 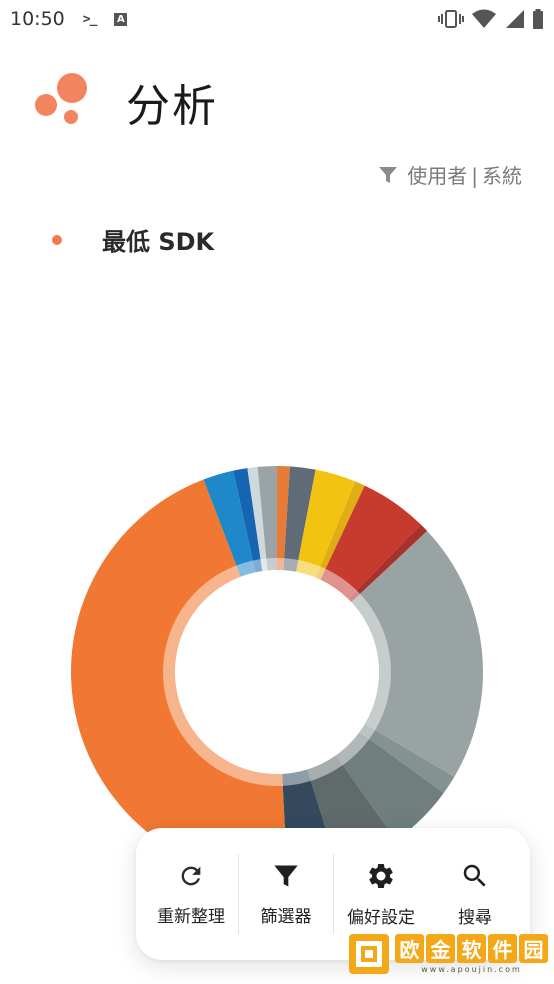 I want to click on settings-label: 偏好設定, so click(x=381, y=917).